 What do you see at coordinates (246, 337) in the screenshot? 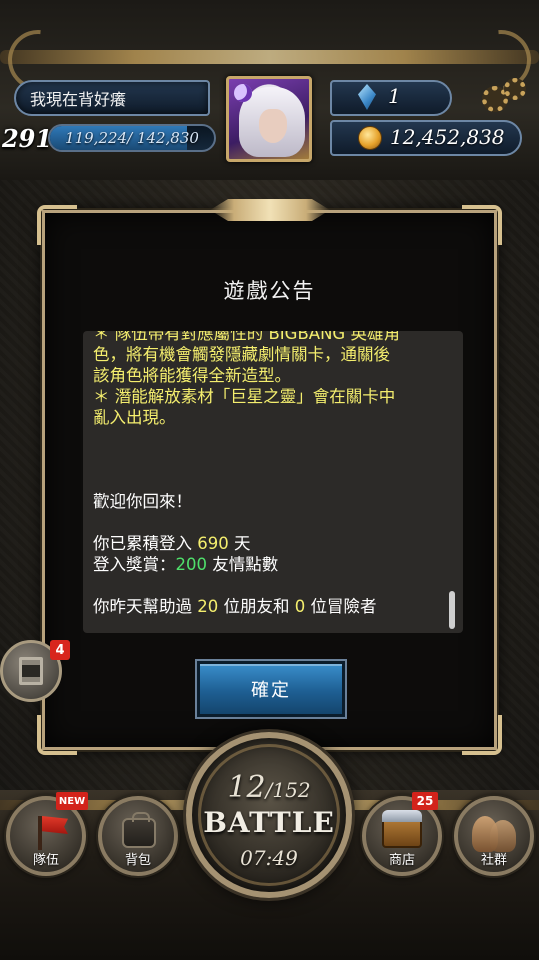
I see `notice-line: ＊ 隊伍帶有對應屬性的 BIGBANG 英雄角` at bounding box center [246, 337].